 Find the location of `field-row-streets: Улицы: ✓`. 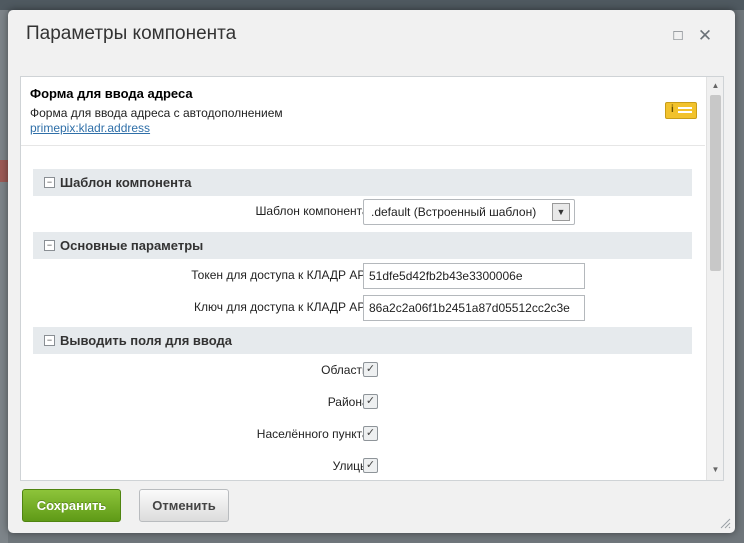

field-row-streets: Улицы: ✓ is located at coordinates (362, 467).